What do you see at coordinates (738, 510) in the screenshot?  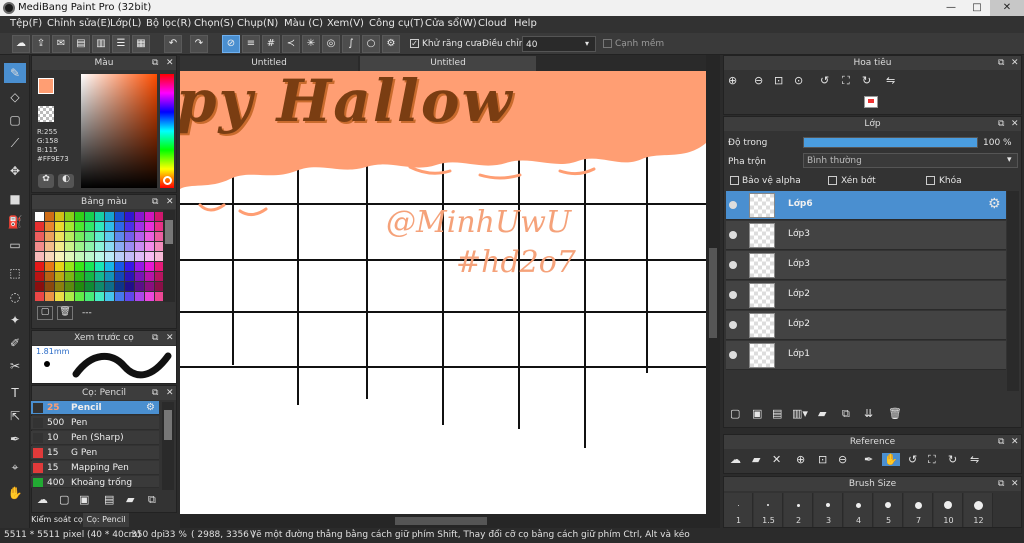 I see `brush-size-option: 1` at bounding box center [738, 510].